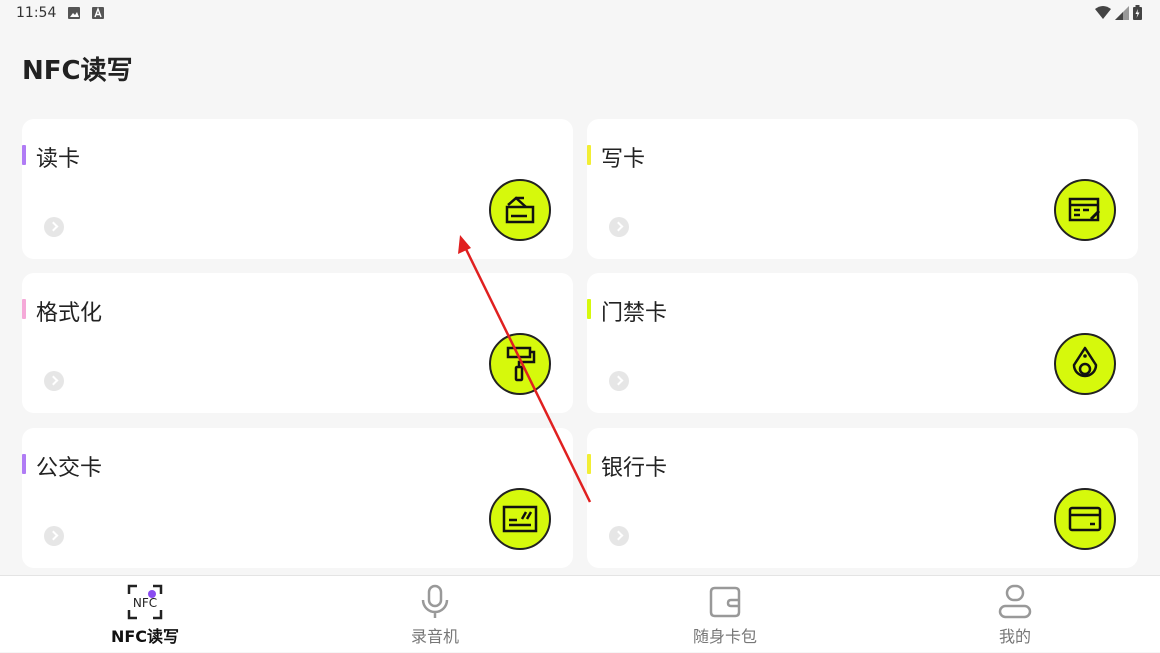  Describe the element at coordinates (520, 519) in the screenshot. I see `bus-card-icon` at that location.